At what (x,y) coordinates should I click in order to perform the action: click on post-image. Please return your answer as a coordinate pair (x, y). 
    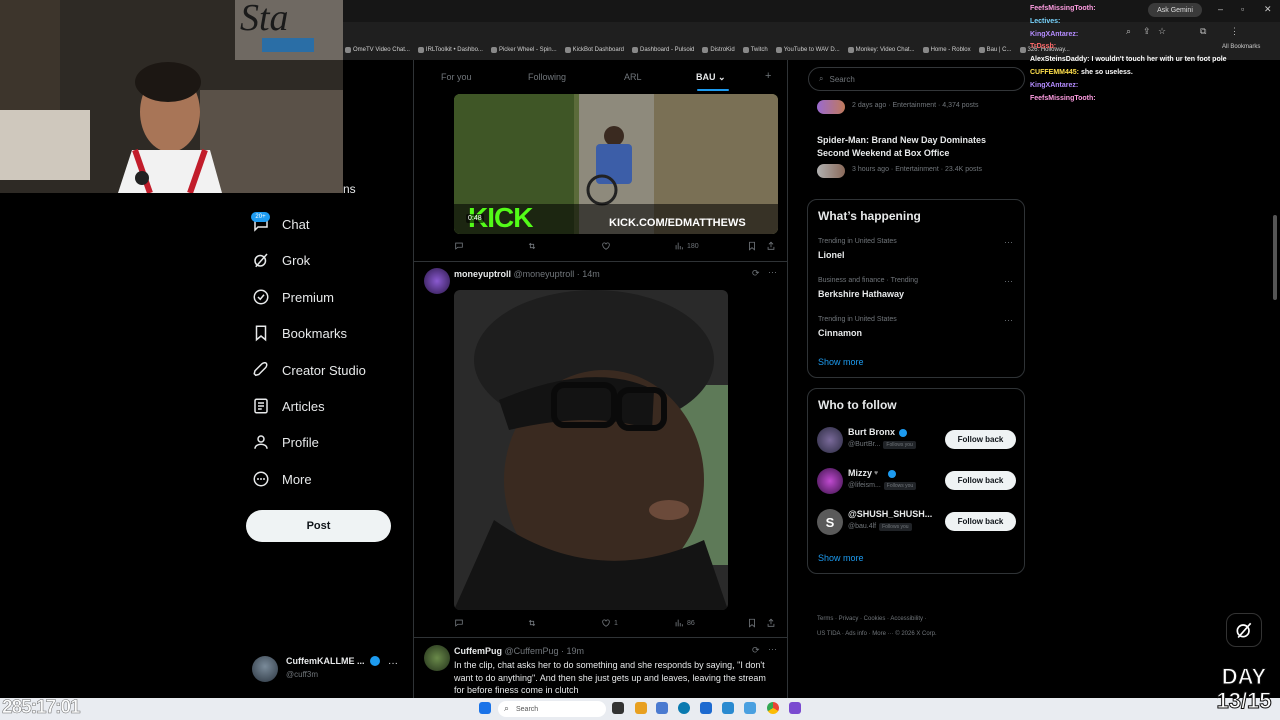
    Looking at the image, I should click on (591, 450).